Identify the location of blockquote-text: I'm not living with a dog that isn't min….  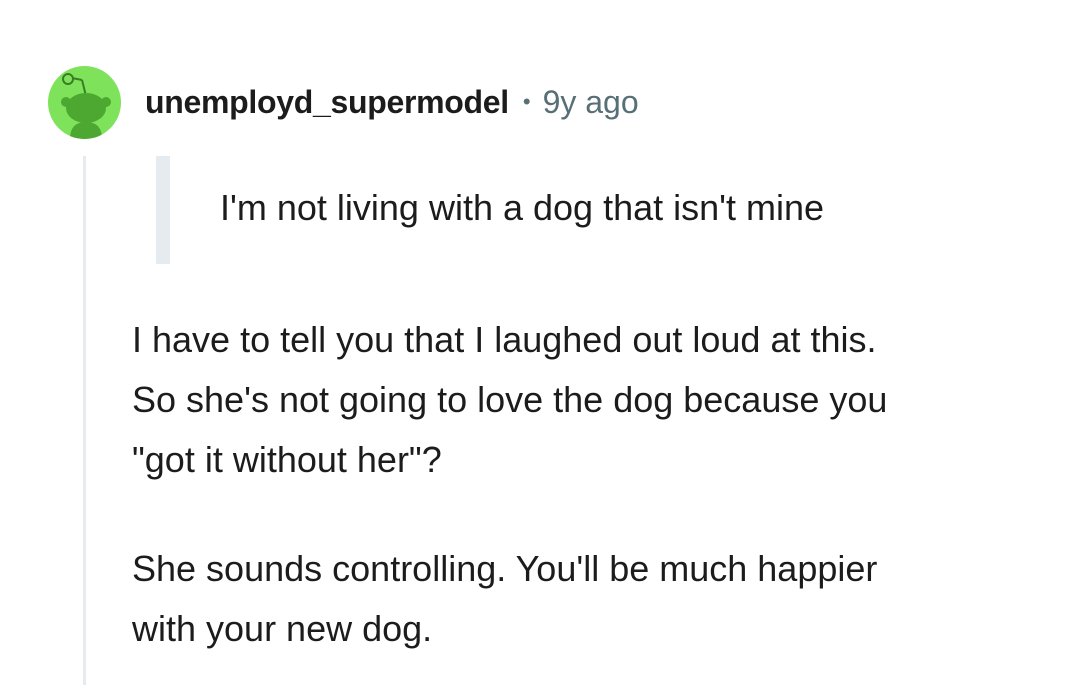
(522, 207).